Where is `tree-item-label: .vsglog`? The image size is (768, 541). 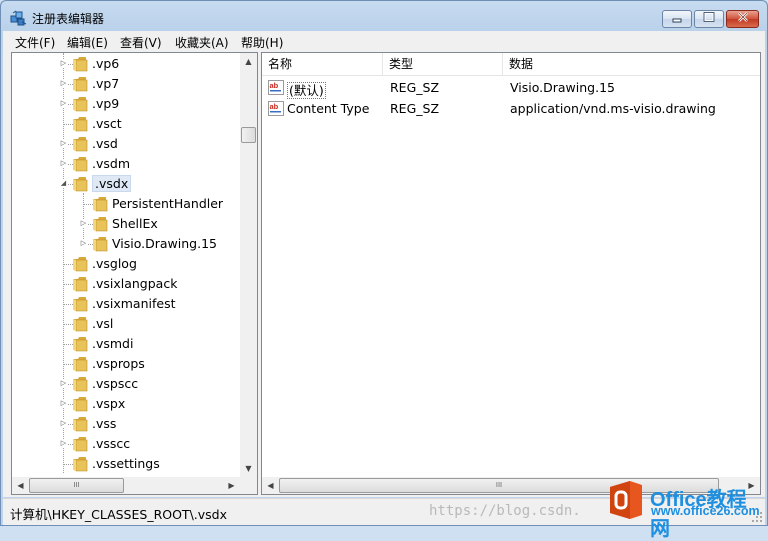
tree-item-label: .vsglog is located at coordinates (114, 263).